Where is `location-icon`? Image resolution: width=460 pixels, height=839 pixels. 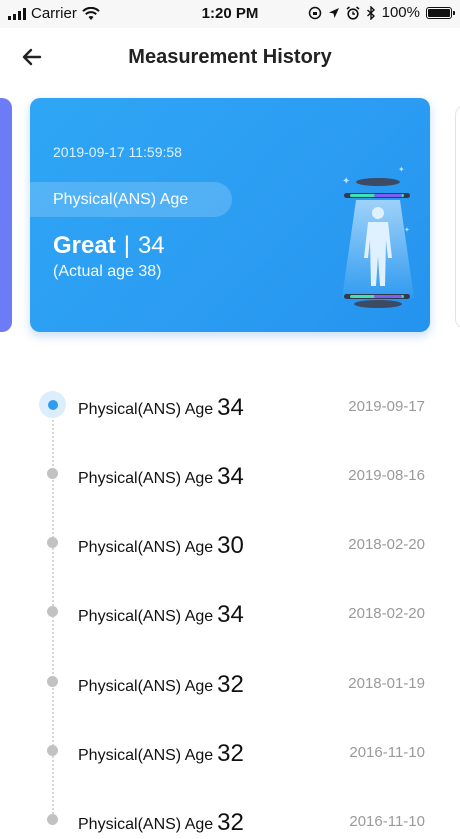 location-icon is located at coordinates (333, 12).